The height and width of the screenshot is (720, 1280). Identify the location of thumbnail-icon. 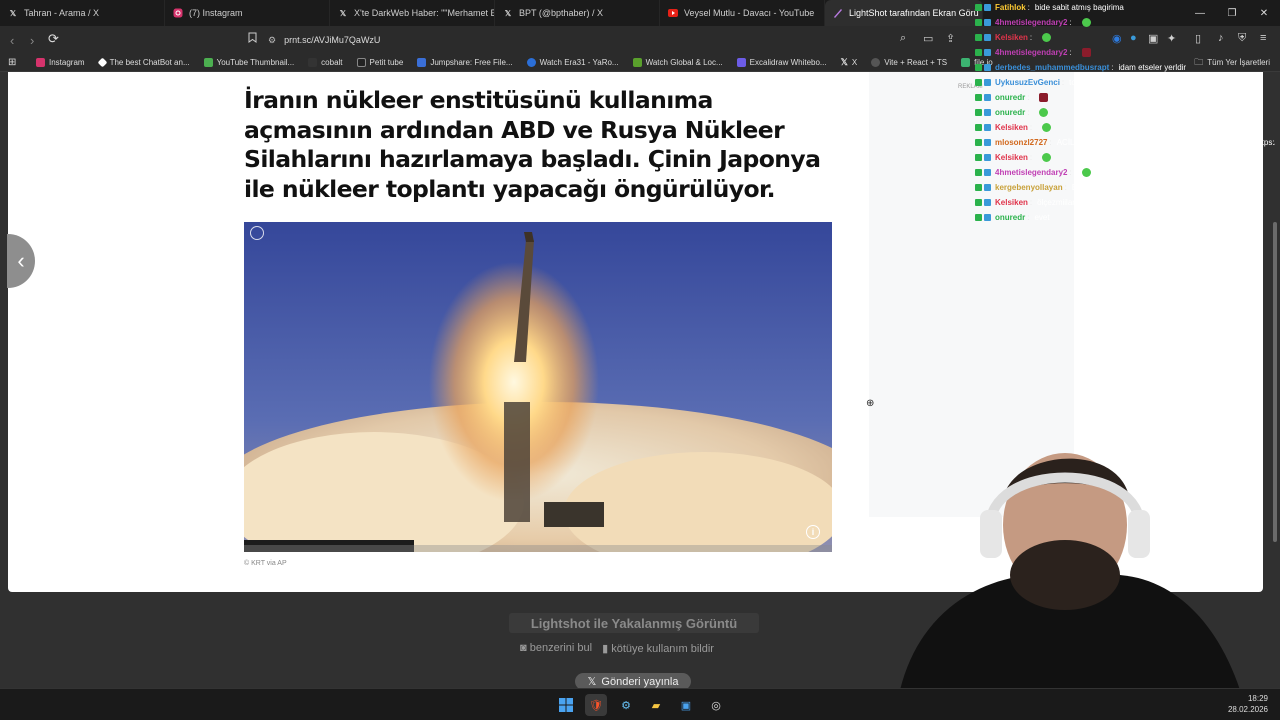
(208, 62).